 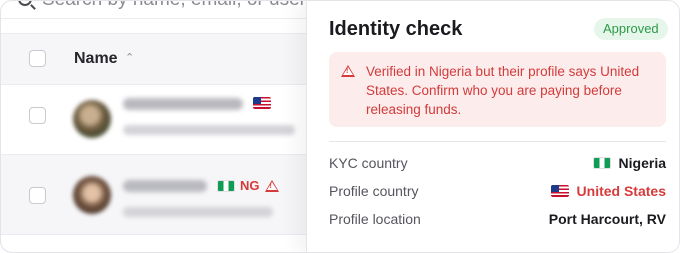 I want to click on detail-label: Profile country, so click(x=374, y=191).